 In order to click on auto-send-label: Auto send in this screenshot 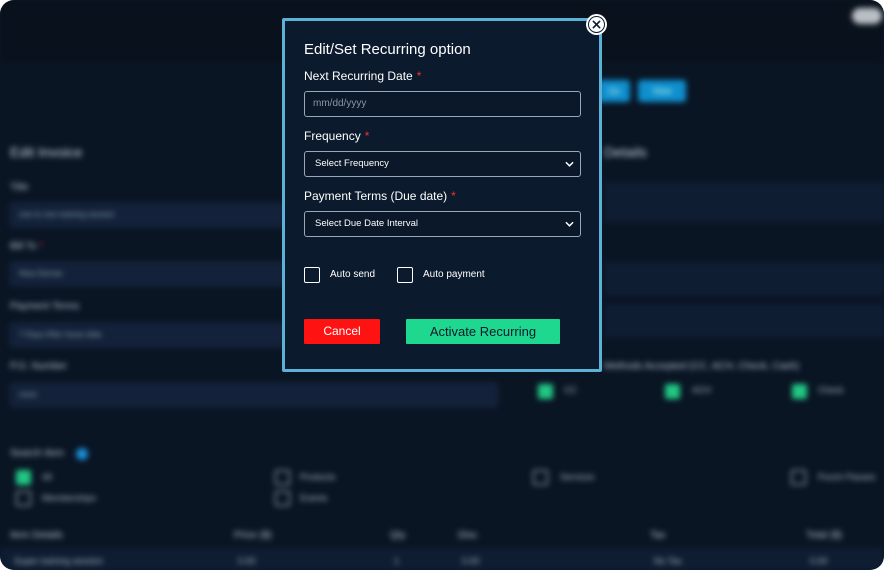, I will do `click(353, 274)`.